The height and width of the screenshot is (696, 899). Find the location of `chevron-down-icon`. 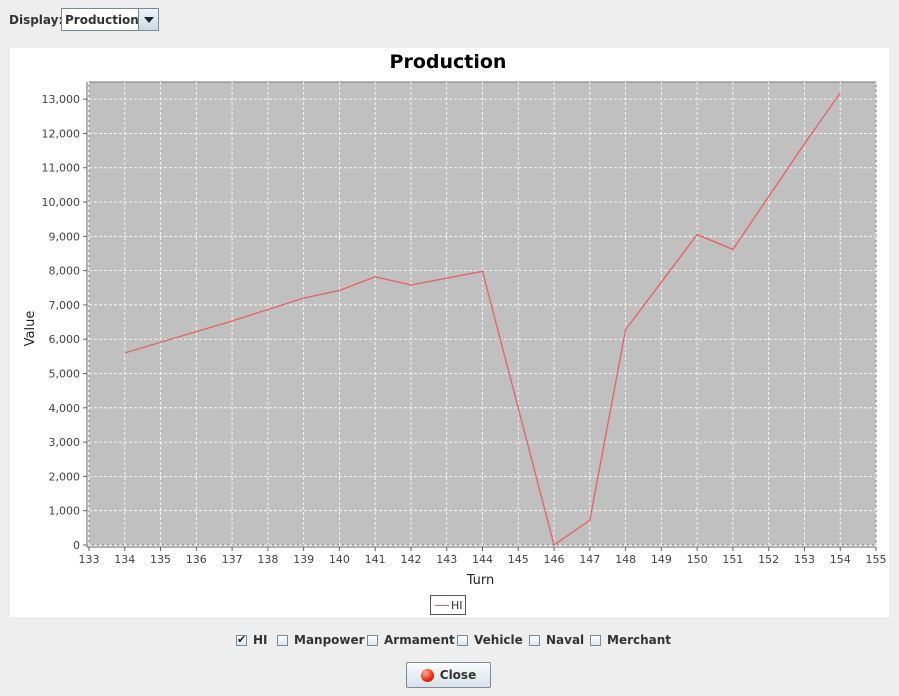

chevron-down-icon is located at coordinates (148, 19).